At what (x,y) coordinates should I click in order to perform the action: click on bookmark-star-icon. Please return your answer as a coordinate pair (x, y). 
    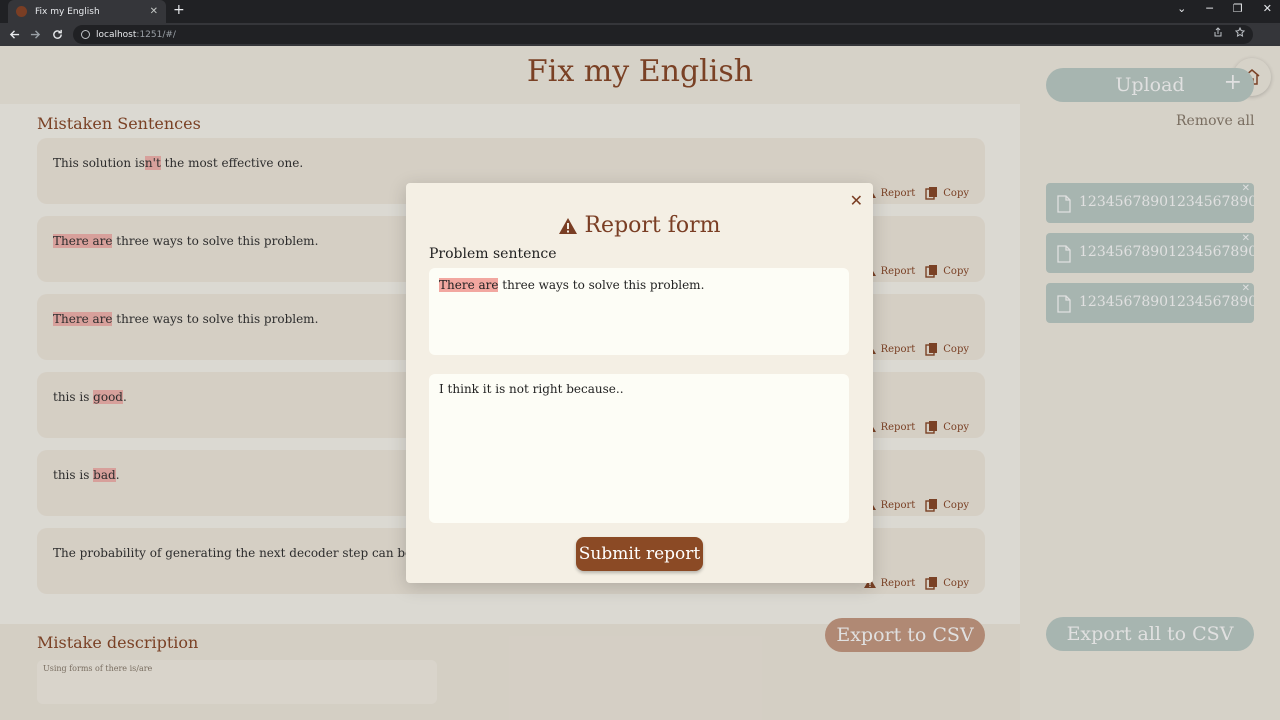
    Looking at the image, I should click on (1240, 32).